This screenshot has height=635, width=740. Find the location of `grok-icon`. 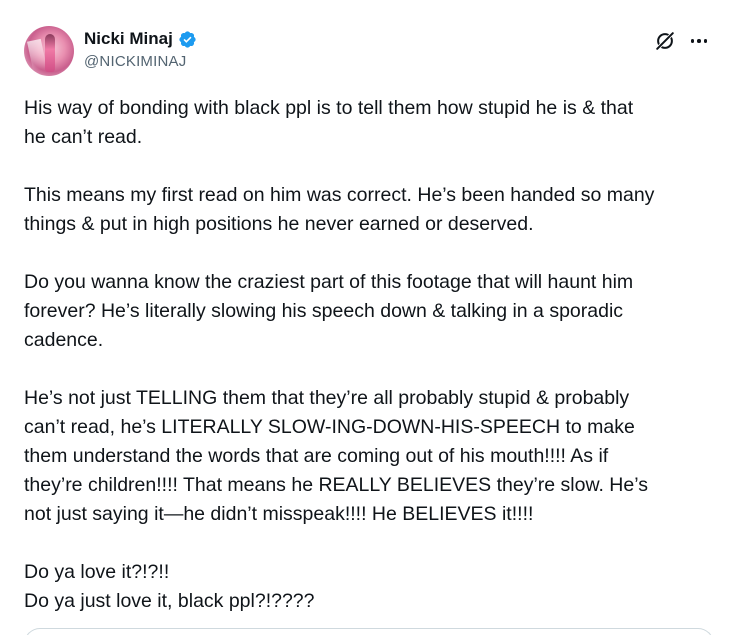

grok-icon is located at coordinates (665, 41).